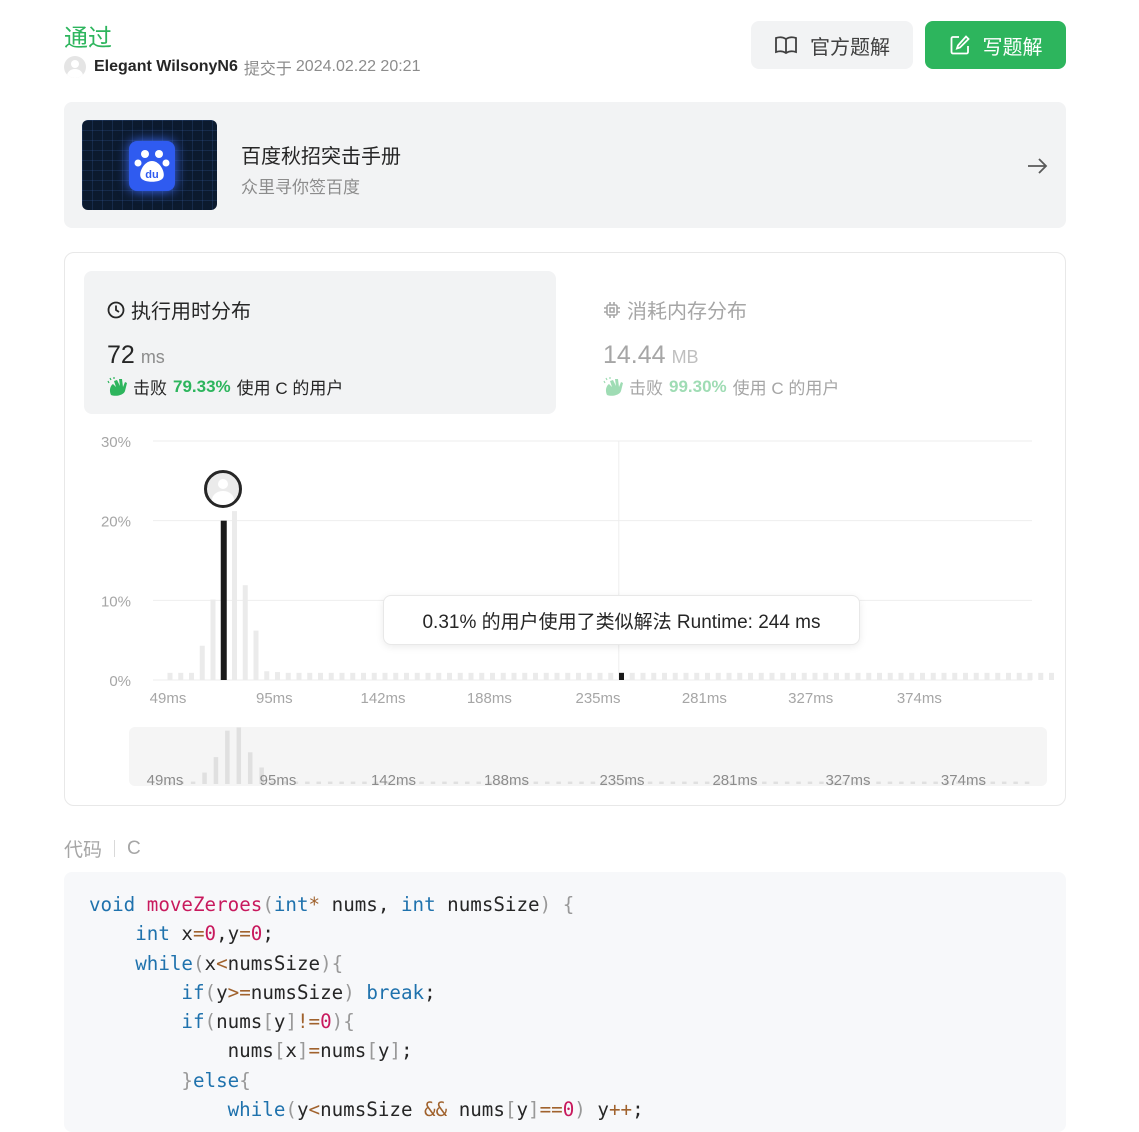 This screenshot has height=1132, width=1139. What do you see at coordinates (358, 66) in the screenshot?
I see `submitted-time: 2024.02.22 20:21` at bounding box center [358, 66].